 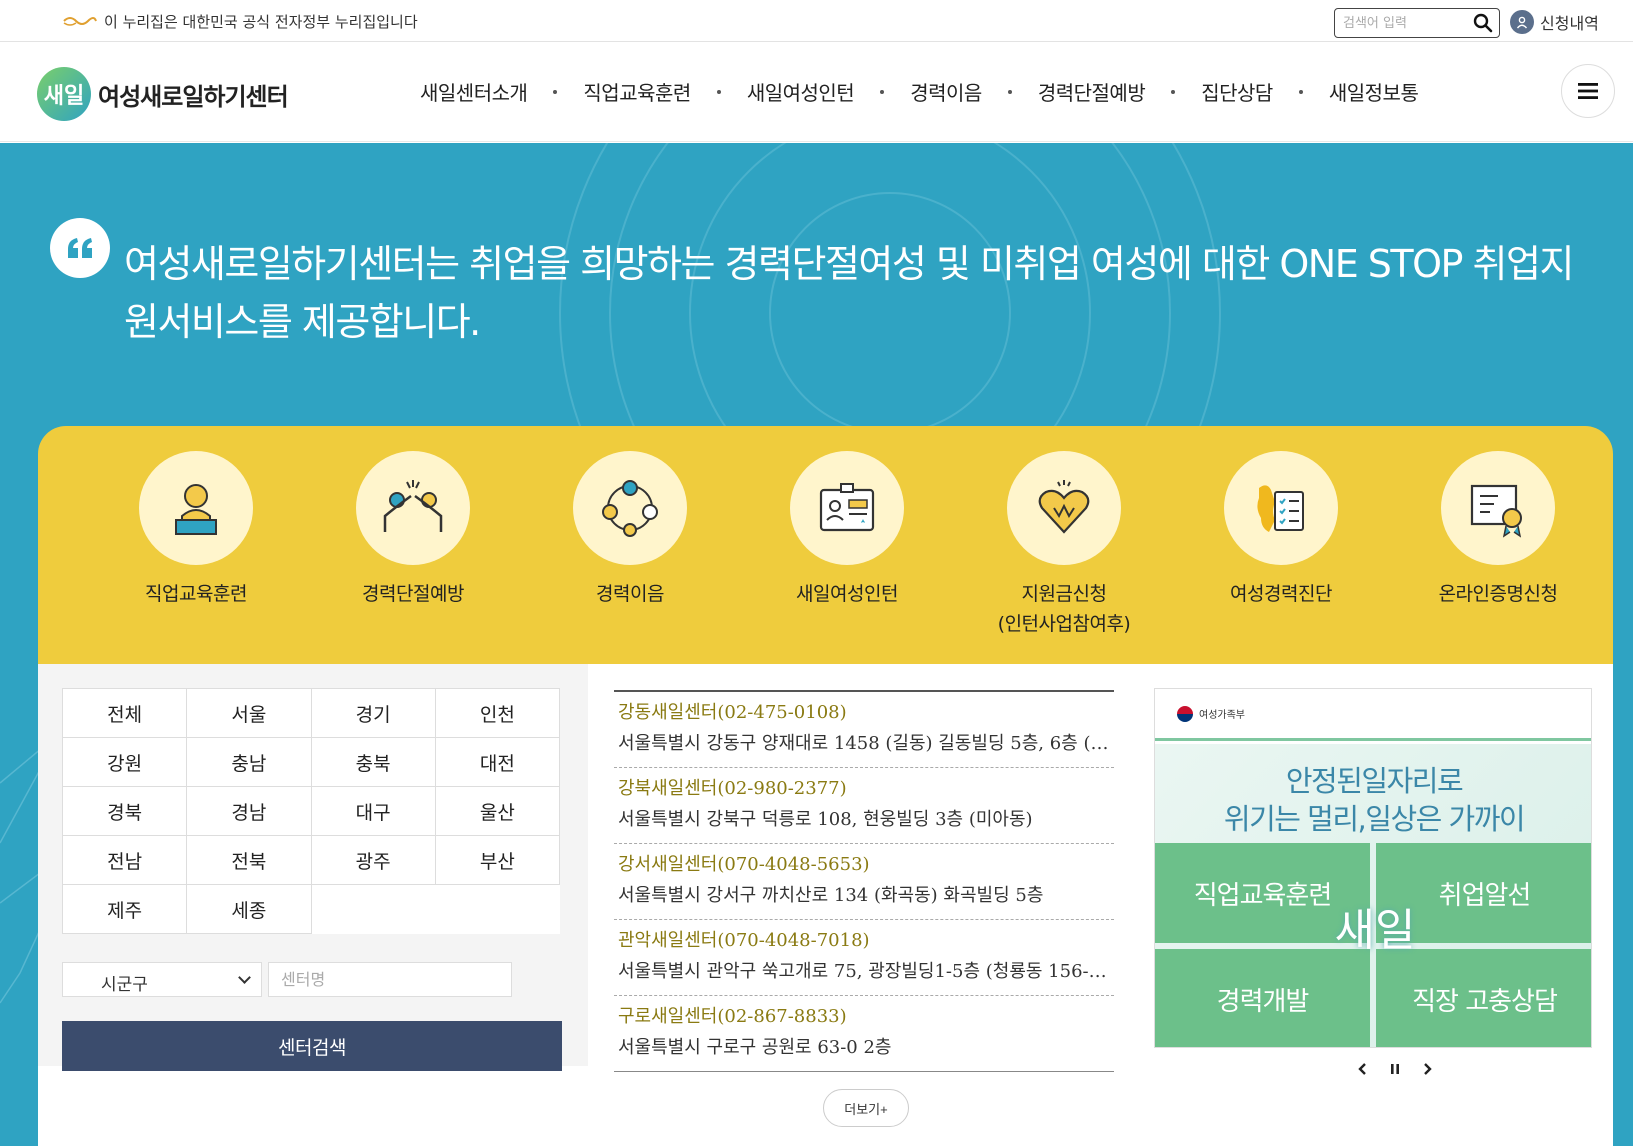 I want to click on region-gyeongbuk: 경북, so click(x=124, y=811).